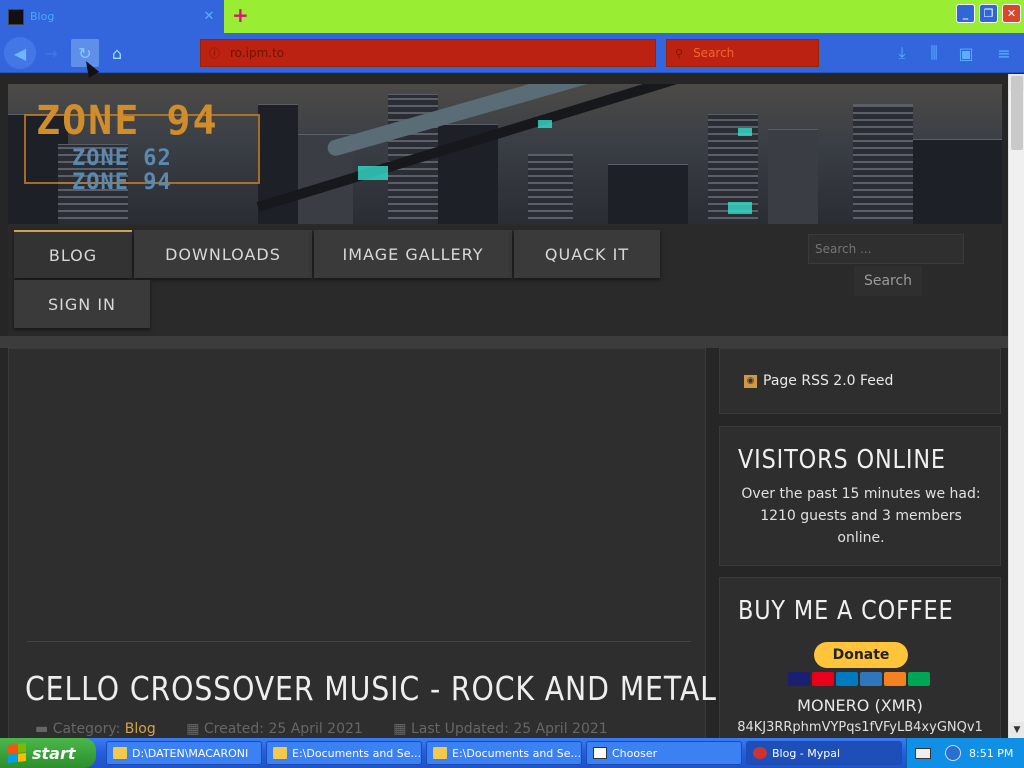 The image size is (1024, 768). I want to click on url-bar: ⓘ ro.ipm.to, so click(428, 53).